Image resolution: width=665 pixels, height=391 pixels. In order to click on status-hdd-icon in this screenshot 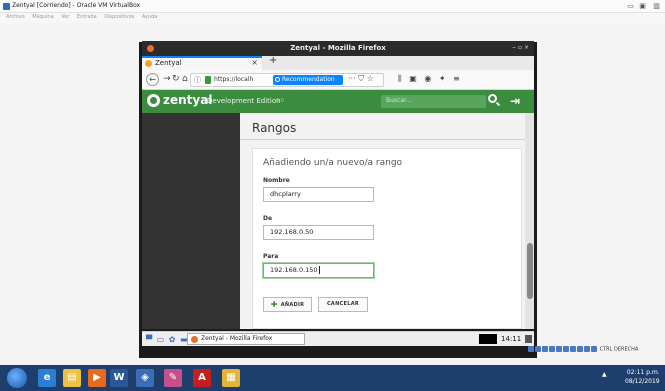, I will do `click(531, 349)`.